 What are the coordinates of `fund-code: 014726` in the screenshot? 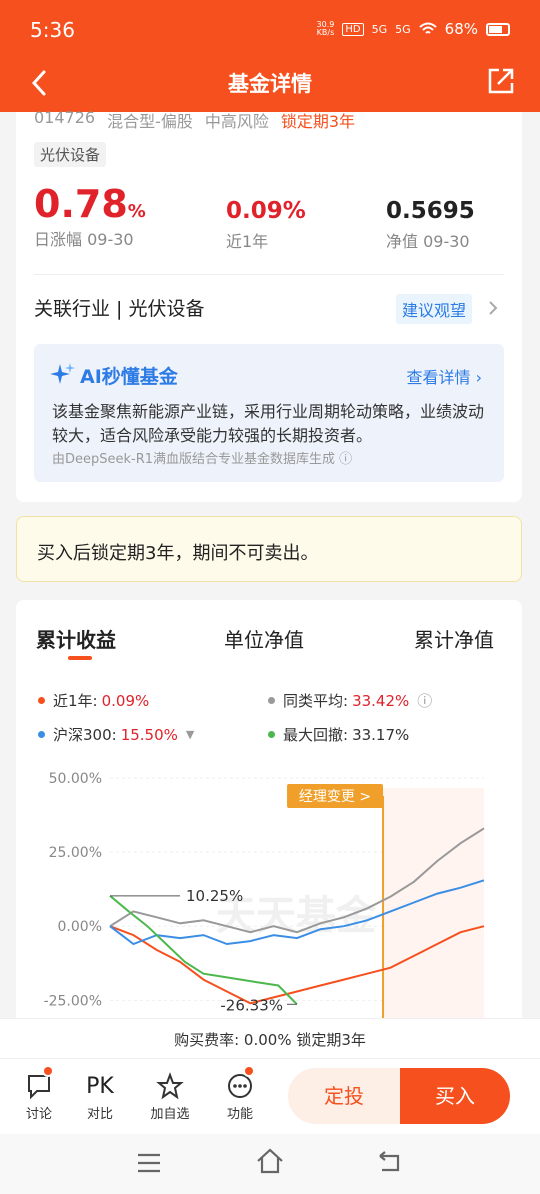 It's located at (65, 117).